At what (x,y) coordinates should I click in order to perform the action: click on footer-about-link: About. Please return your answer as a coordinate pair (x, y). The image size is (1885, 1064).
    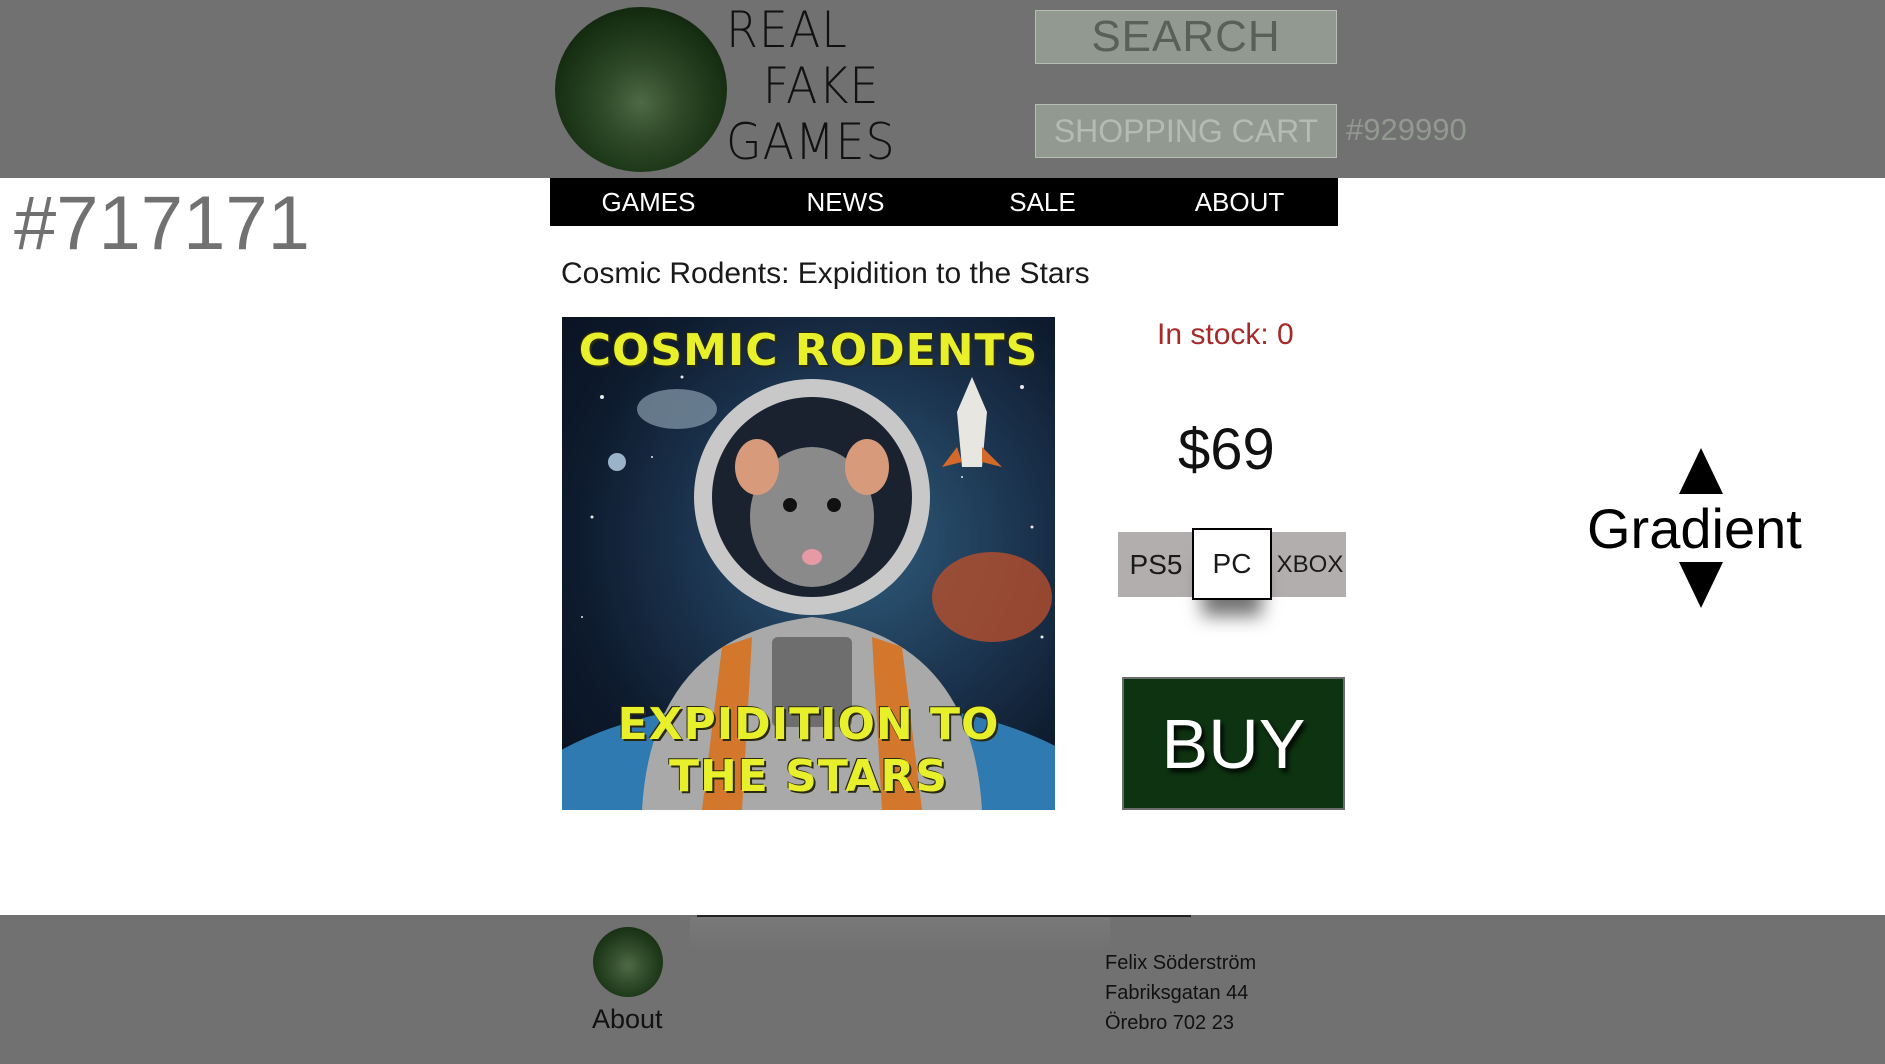
    Looking at the image, I should click on (627, 1019).